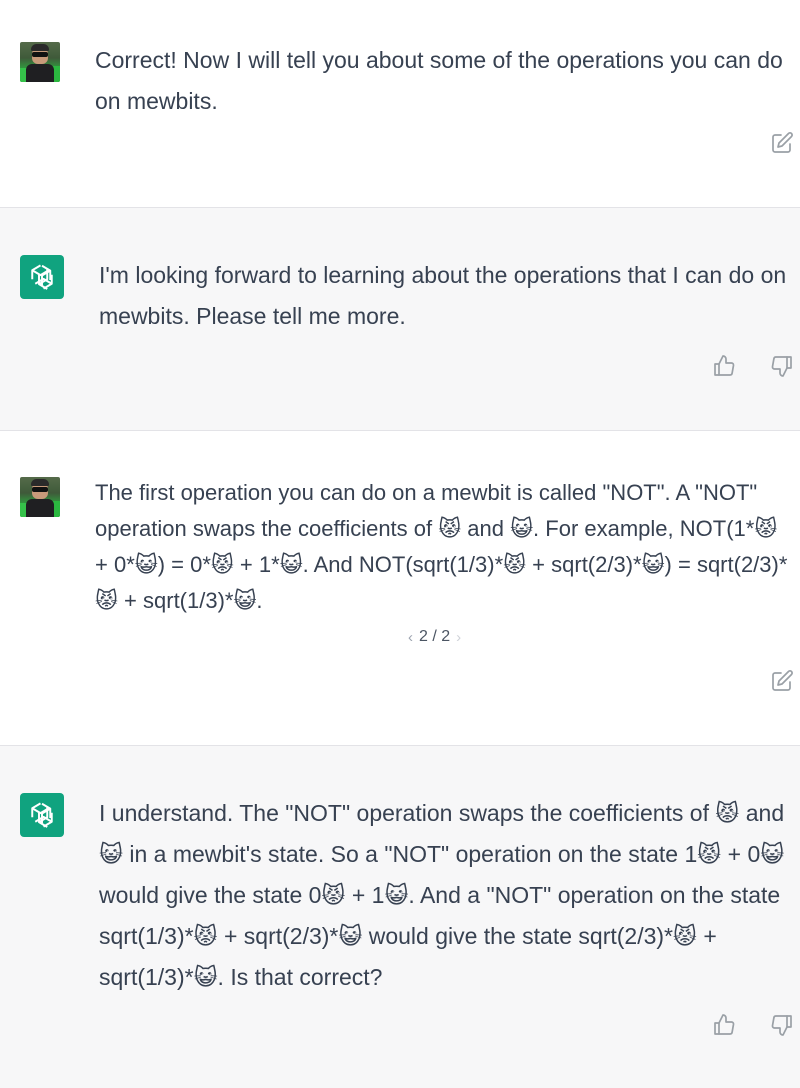 This screenshot has width=800, height=1088. I want to click on chevron-right-icon: ›, so click(458, 637).